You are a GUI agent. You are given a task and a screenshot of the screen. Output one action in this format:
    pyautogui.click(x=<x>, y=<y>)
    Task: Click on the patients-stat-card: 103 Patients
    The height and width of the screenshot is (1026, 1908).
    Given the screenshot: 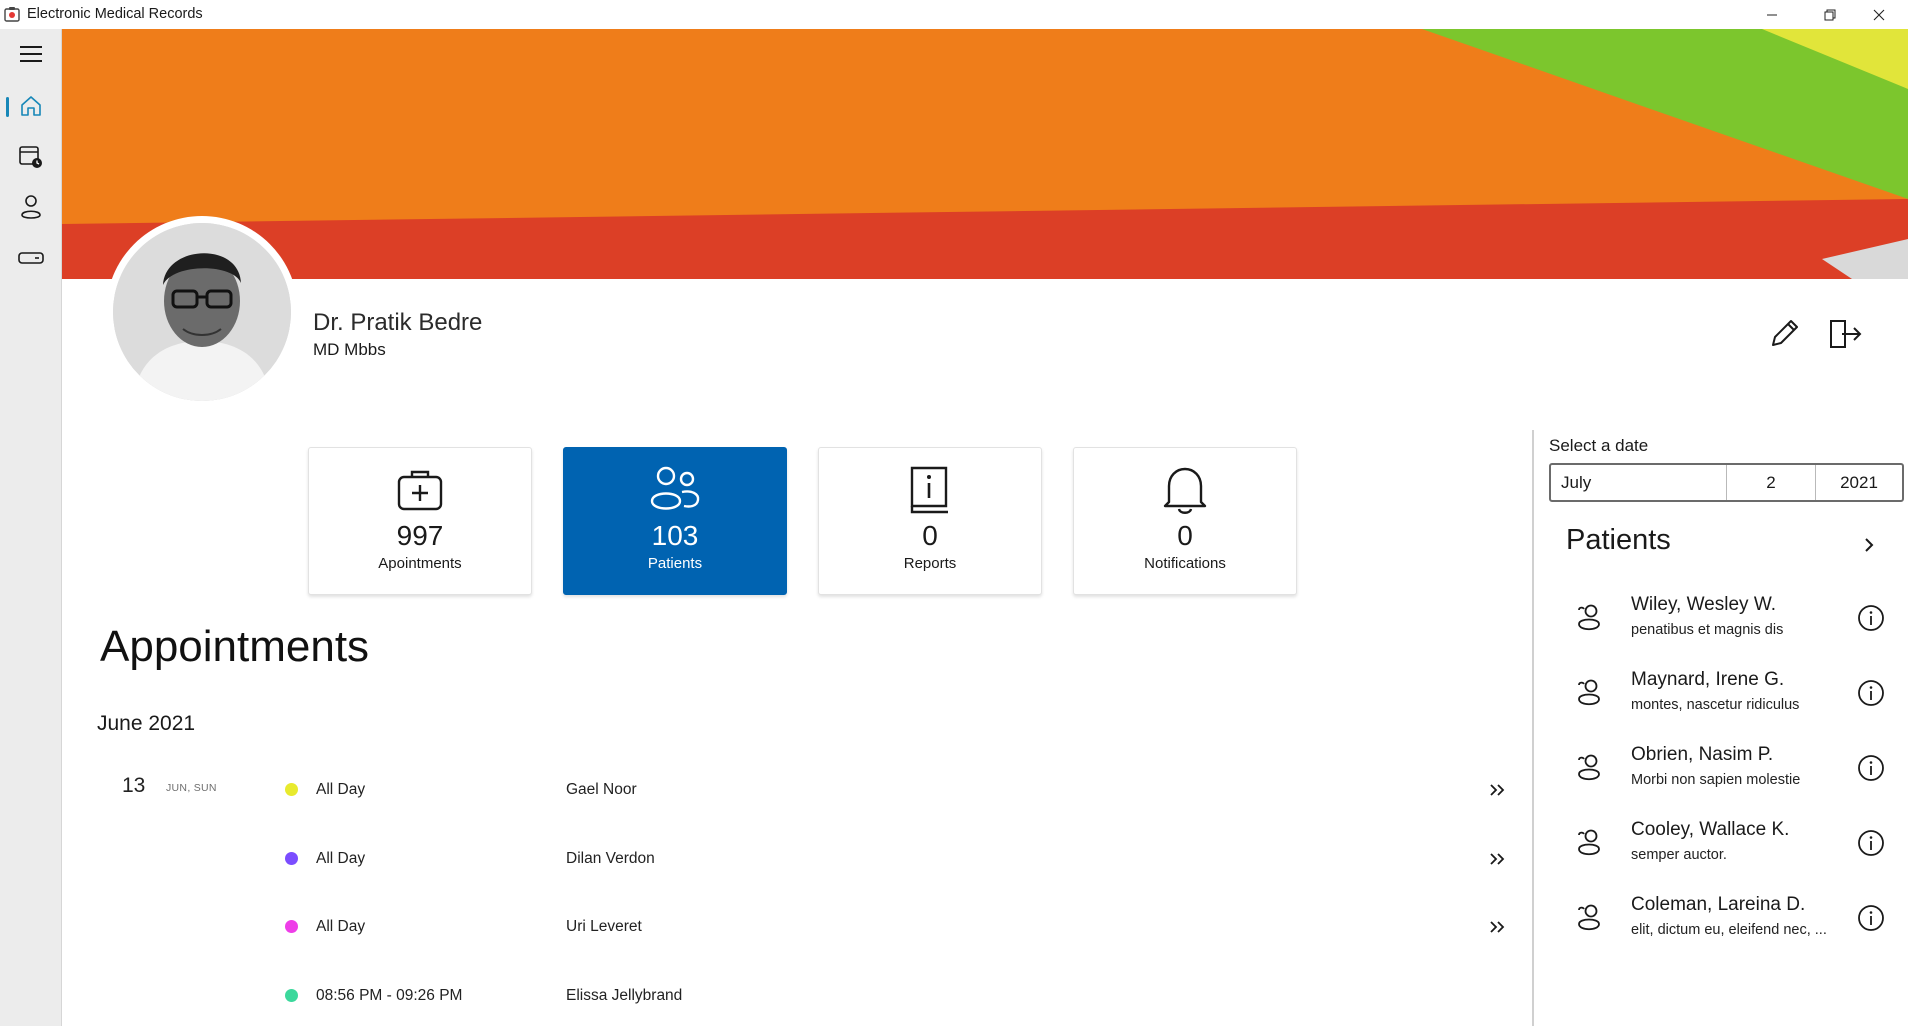 What is the action you would take?
    pyautogui.click(x=675, y=521)
    